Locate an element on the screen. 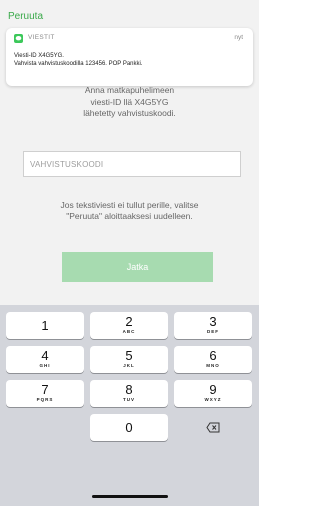  key-letters: PQRS is located at coordinates (45, 399).